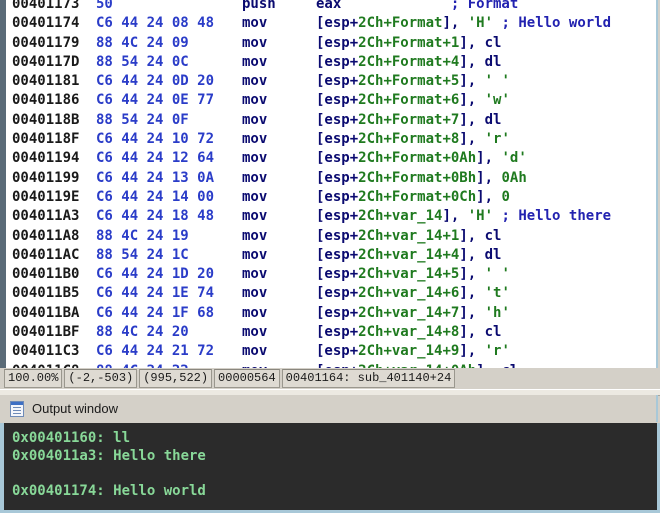 The image size is (660, 513). What do you see at coordinates (497, 100) in the screenshot?
I see `operand-token: 'w'` at bounding box center [497, 100].